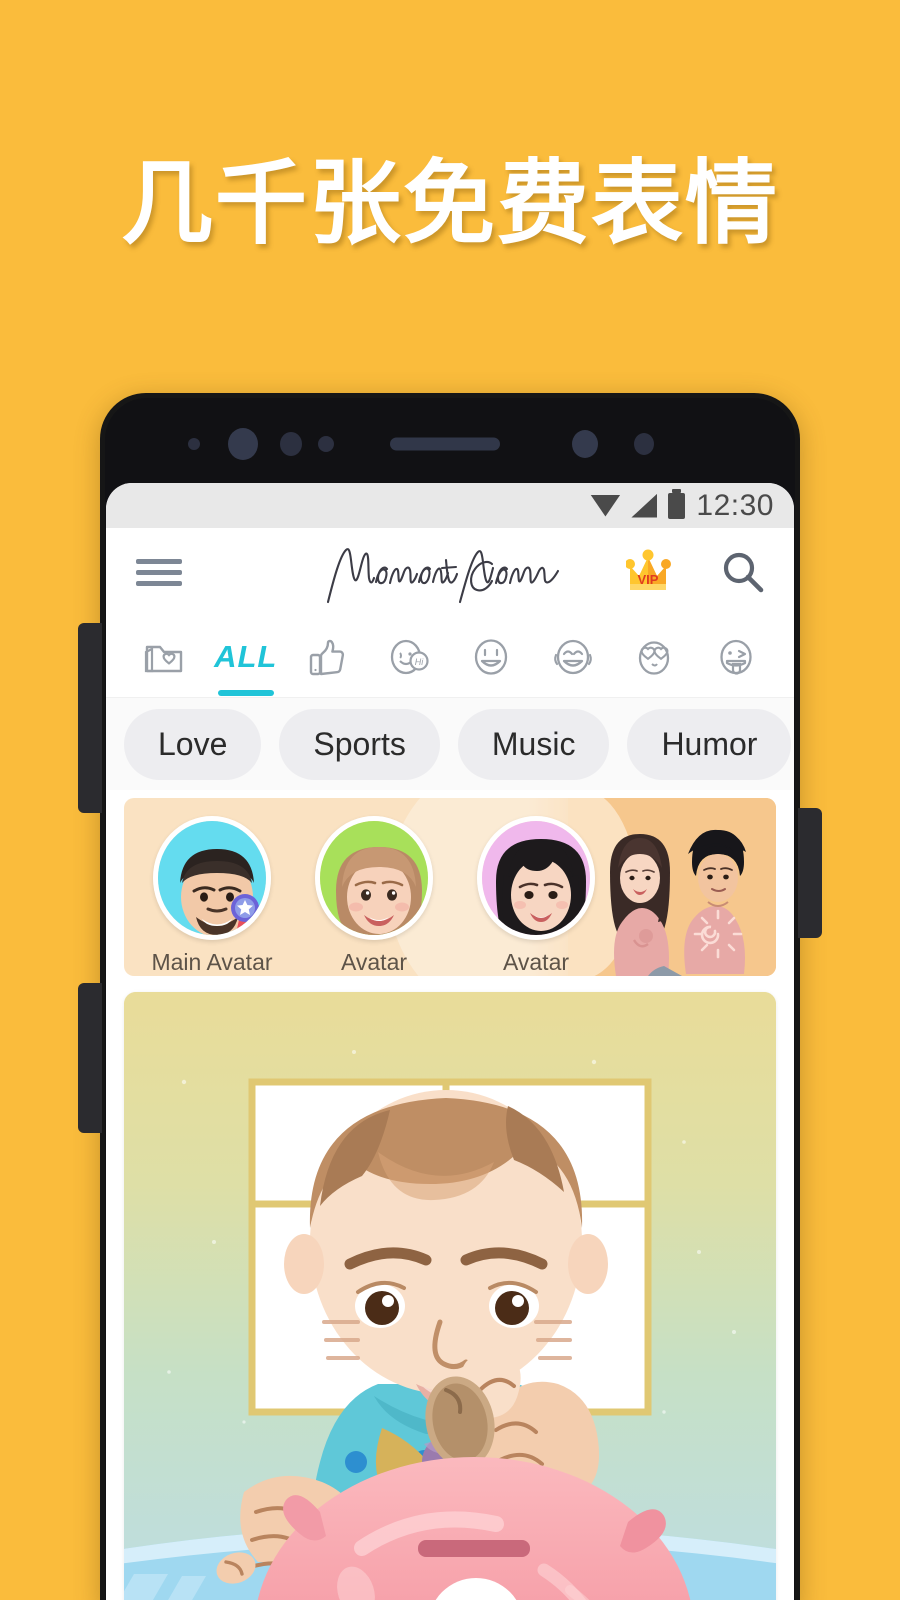 This screenshot has height=1600, width=900. I want to click on category-tab-strip: ALL Hi, so click(450, 657).